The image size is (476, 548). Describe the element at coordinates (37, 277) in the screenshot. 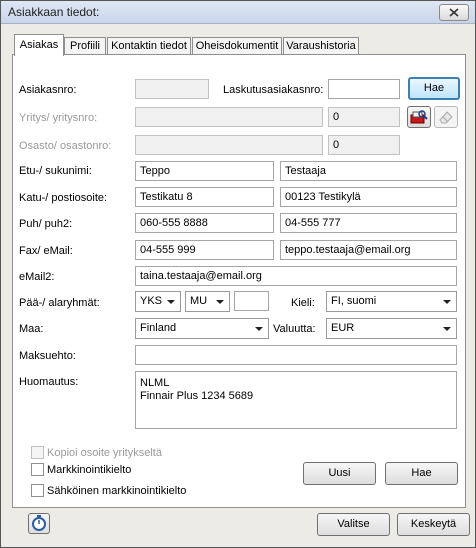

I see `email2-label: eMail2:` at that location.